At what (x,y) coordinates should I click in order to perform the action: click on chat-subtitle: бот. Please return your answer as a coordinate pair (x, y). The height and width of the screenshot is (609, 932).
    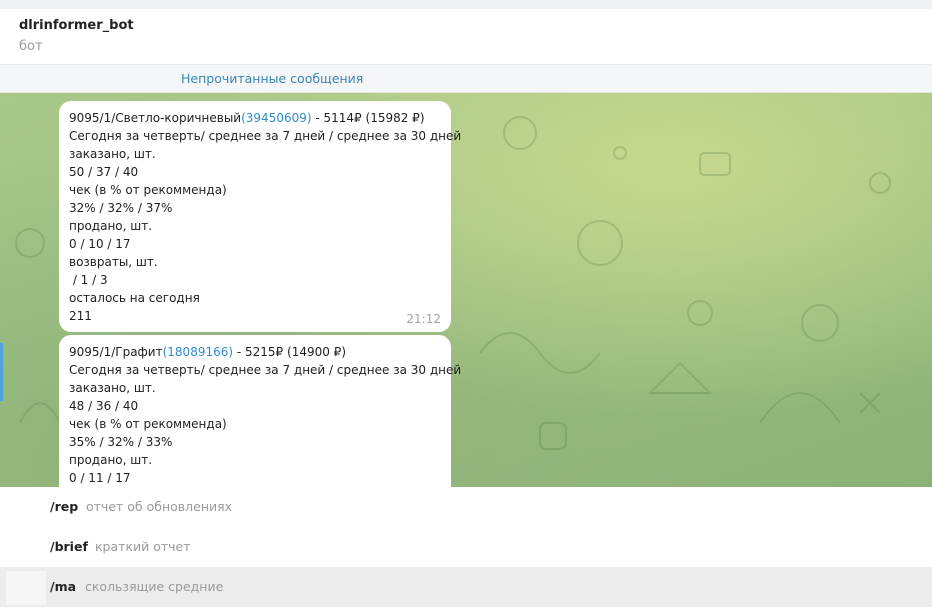
    Looking at the image, I should click on (31, 46).